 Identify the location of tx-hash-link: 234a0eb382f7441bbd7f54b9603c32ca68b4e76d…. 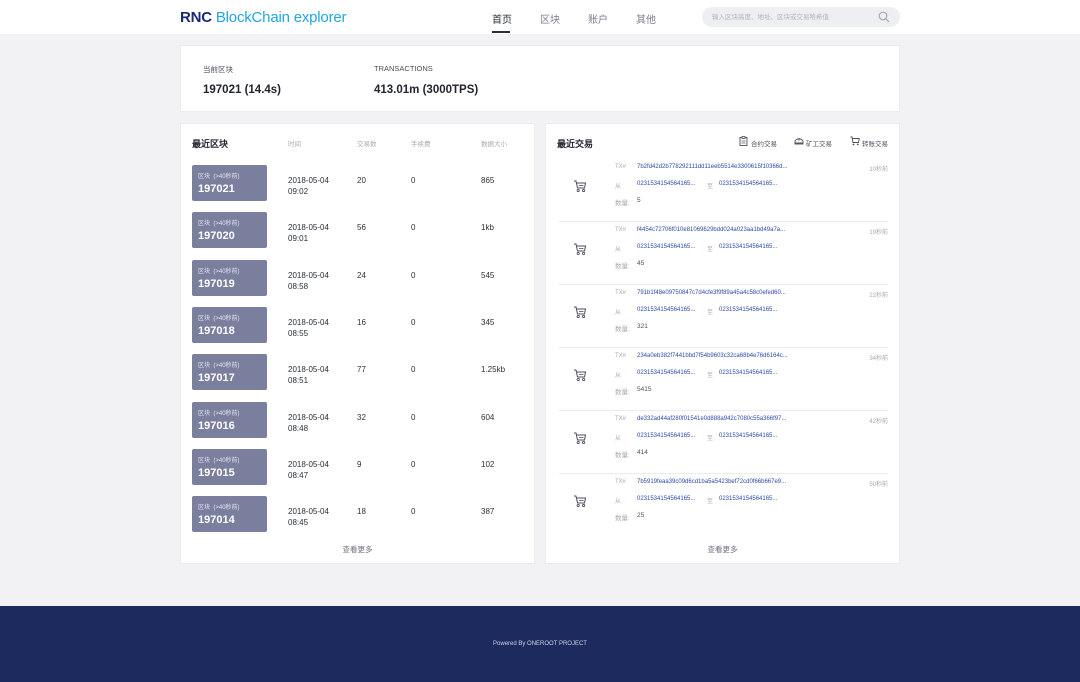
(712, 356).